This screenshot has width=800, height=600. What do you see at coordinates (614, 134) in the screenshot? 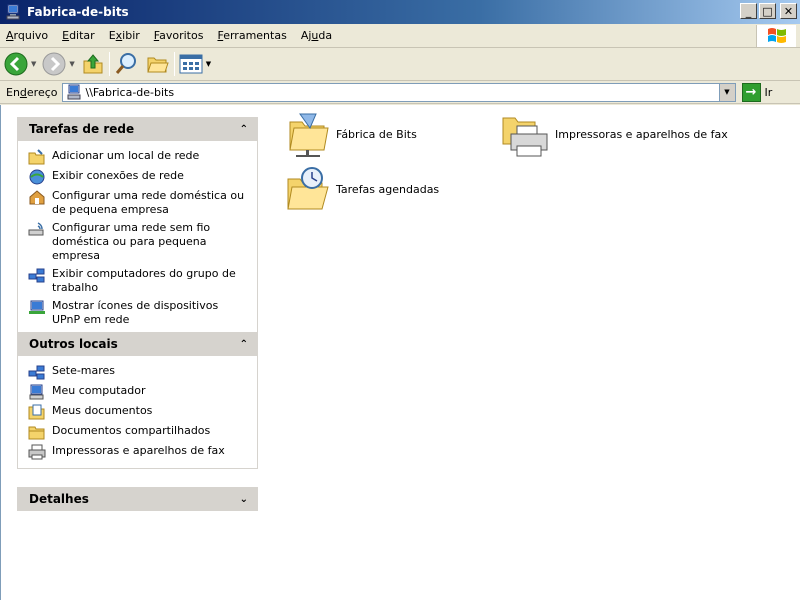
I see `item-printers-and-faxes: Impressoras e aparelhos de fax` at bounding box center [614, 134].